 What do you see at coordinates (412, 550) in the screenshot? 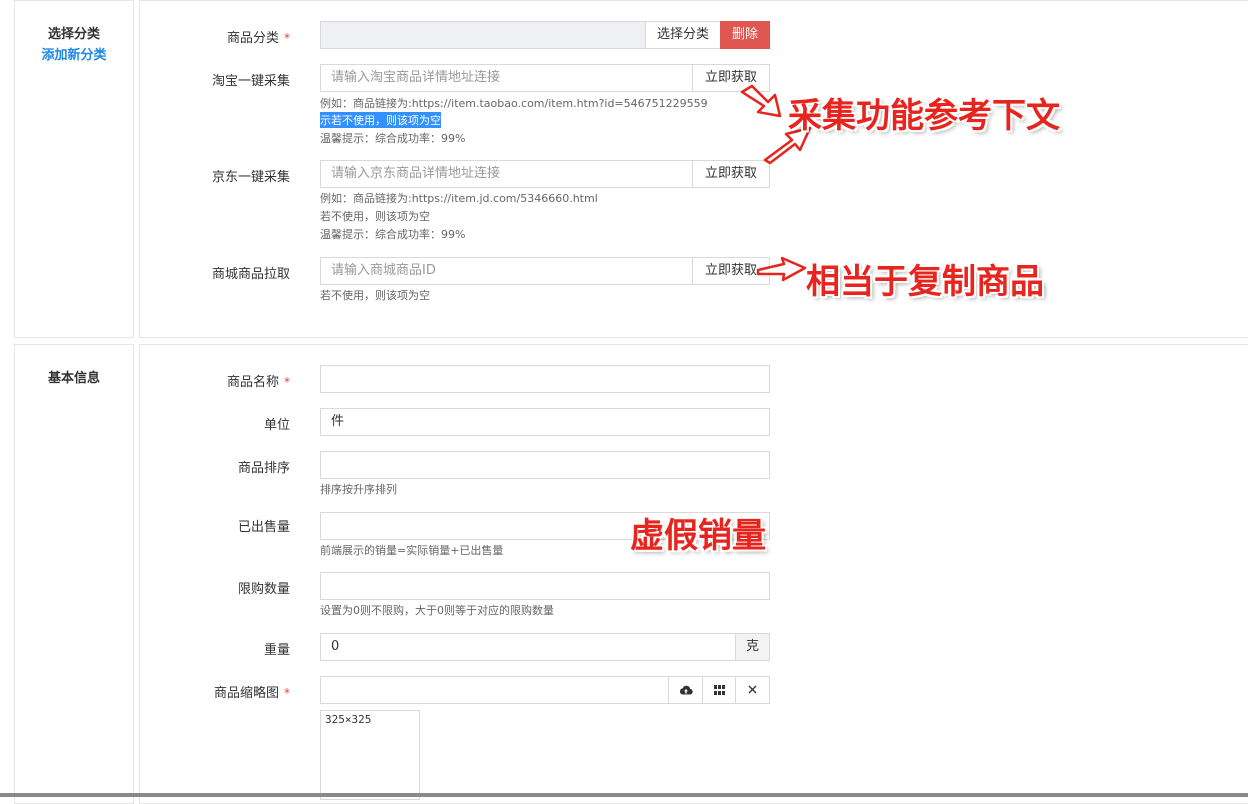
I see `sold-help: 前端展示的销量=实际销量+已出售量` at bounding box center [412, 550].